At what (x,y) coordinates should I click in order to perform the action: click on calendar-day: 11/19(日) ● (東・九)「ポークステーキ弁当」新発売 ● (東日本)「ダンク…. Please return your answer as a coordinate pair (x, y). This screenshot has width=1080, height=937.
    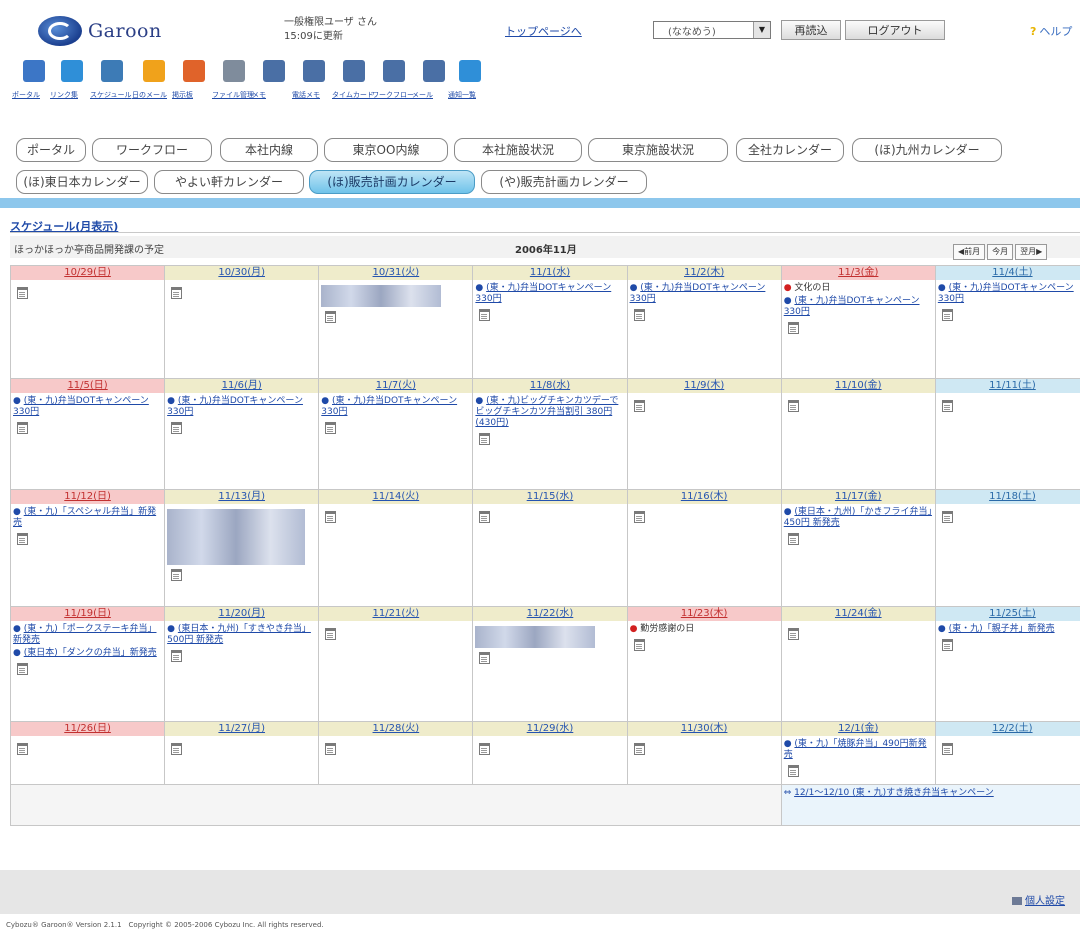
    Looking at the image, I should click on (87, 664).